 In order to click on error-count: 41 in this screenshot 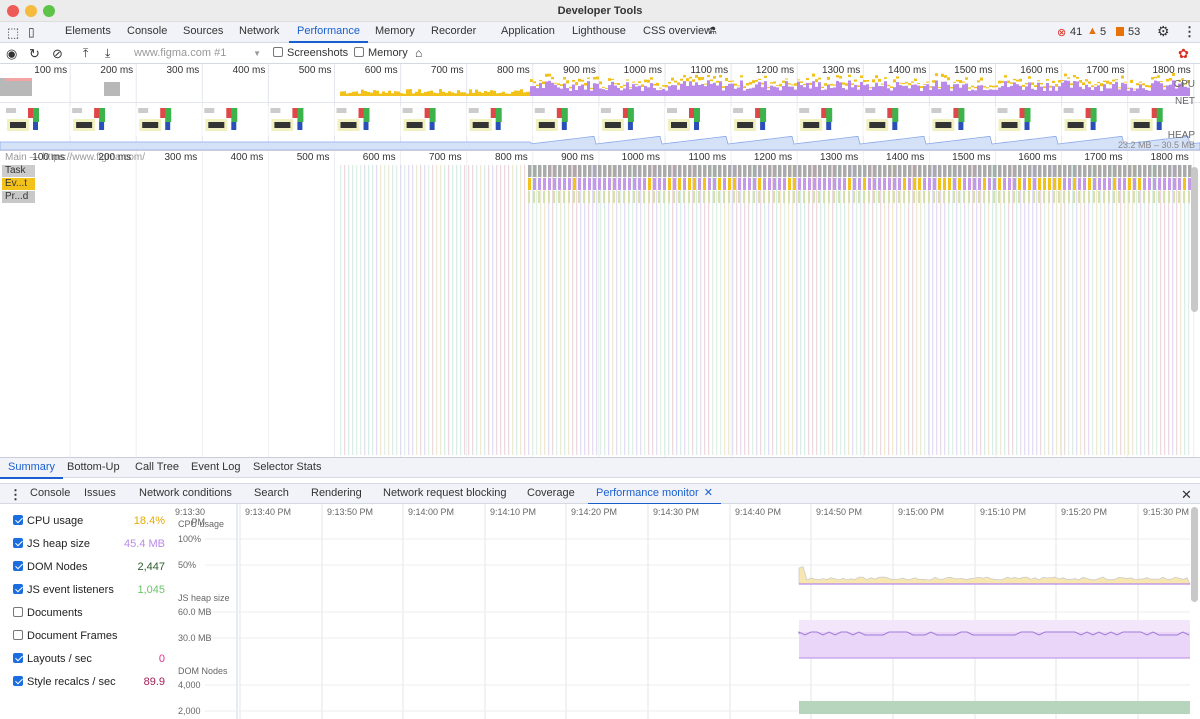, I will do `click(1076, 32)`.